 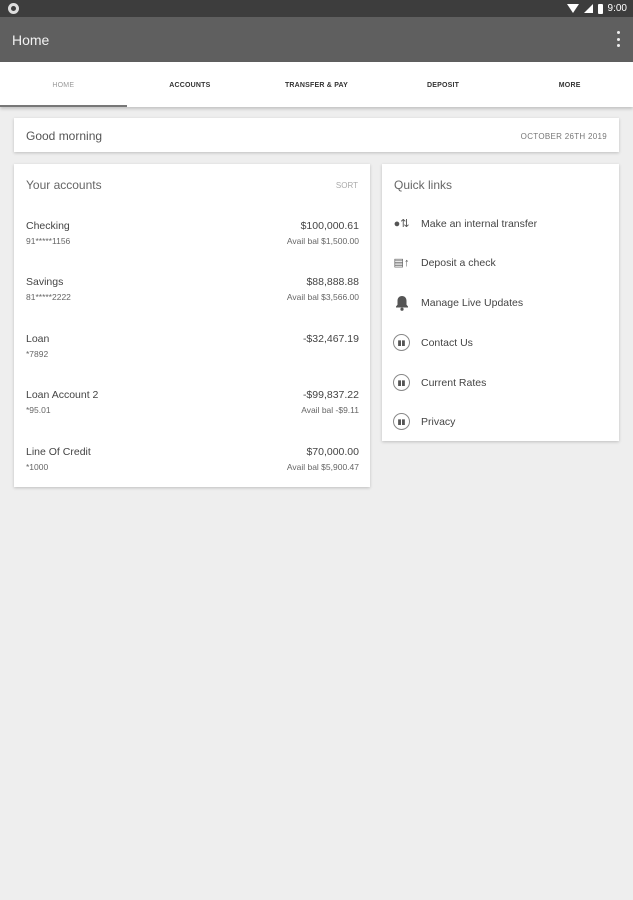 What do you see at coordinates (45, 282) in the screenshot?
I see `account-name: Savings` at bounding box center [45, 282].